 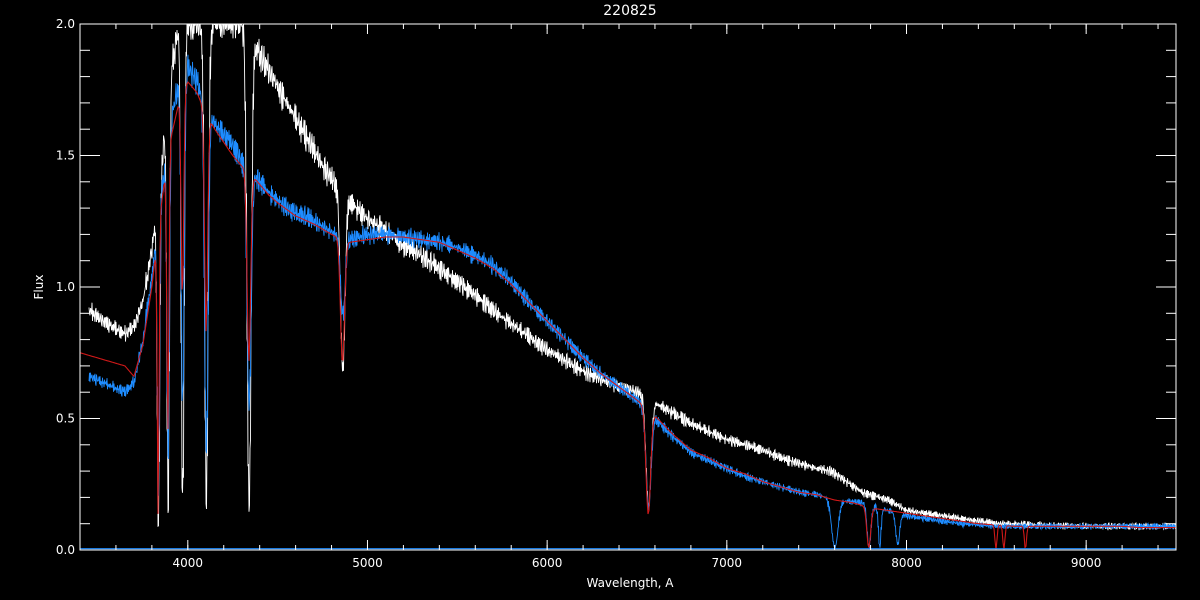 I want to click on y-tick-label: 0.0, so click(x=65, y=550).